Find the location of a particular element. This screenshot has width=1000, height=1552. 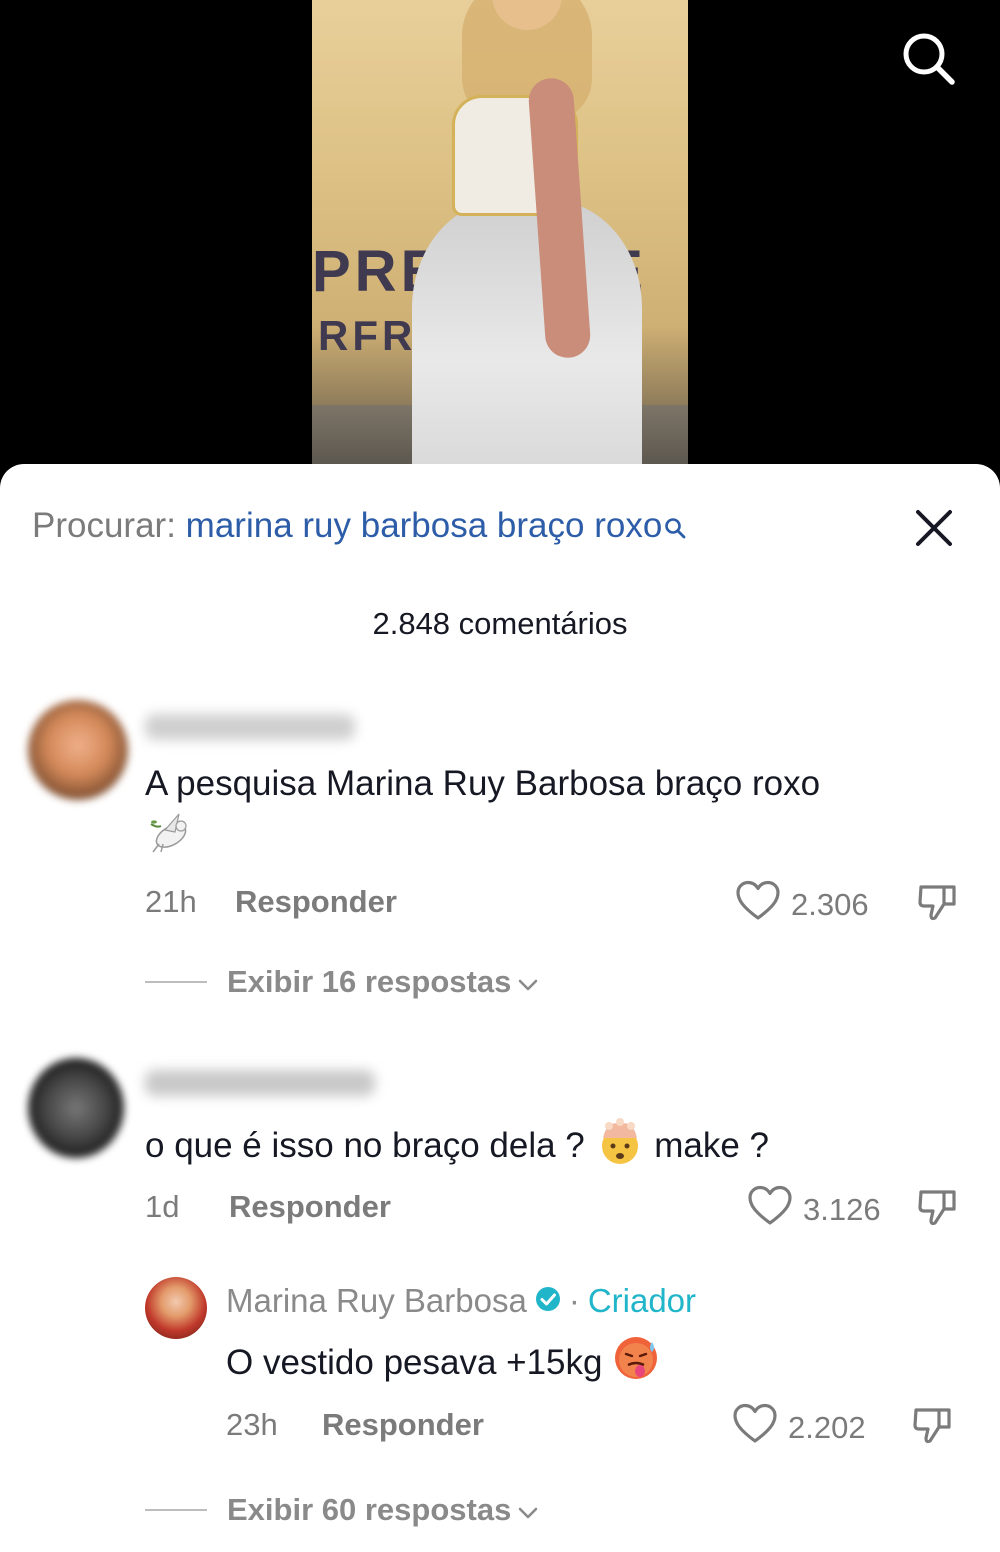

search-suggestion: Procurar: marina ruy barbosa braço roxo is located at coordinates (359, 527).